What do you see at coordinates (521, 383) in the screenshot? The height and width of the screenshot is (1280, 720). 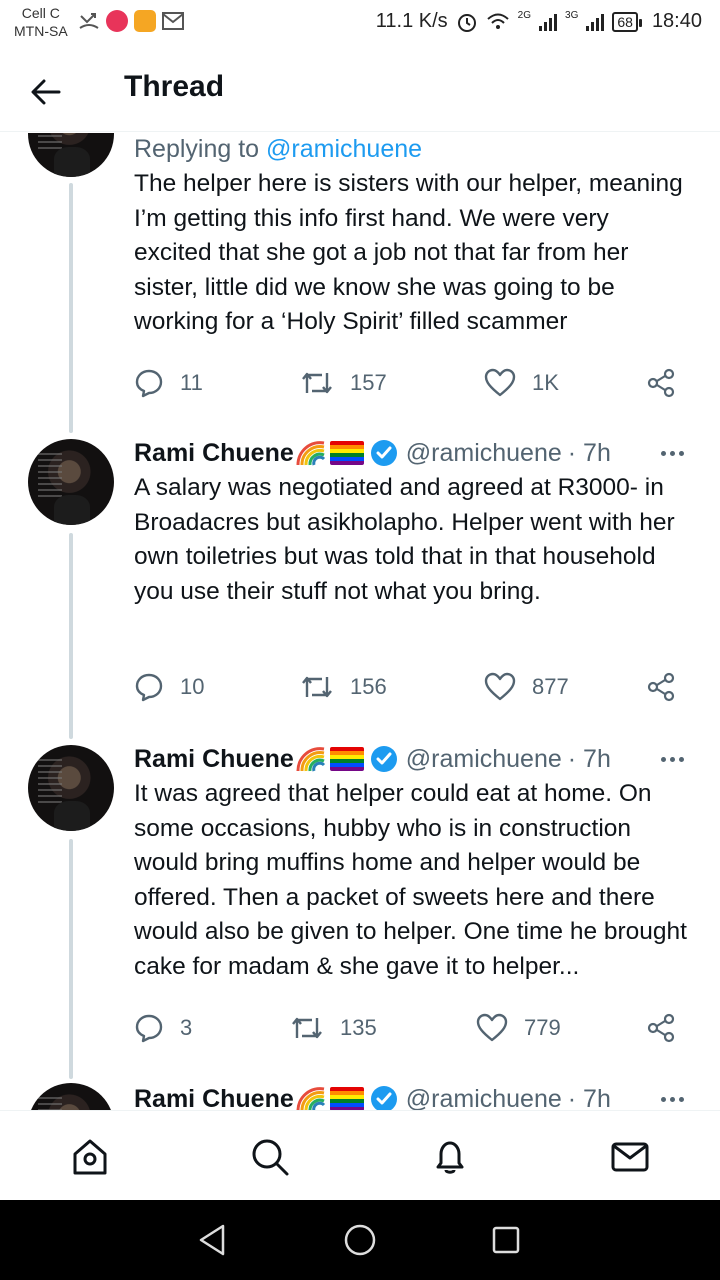 I see `like-button: 1K` at bounding box center [521, 383].